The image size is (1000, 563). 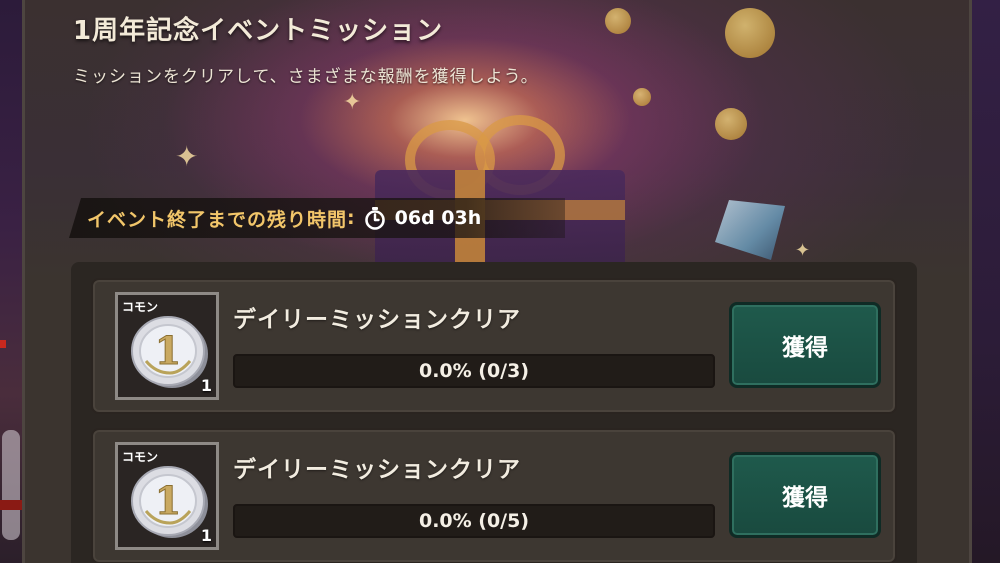 I want to click on gem-deco, so click(x=750, y=230).